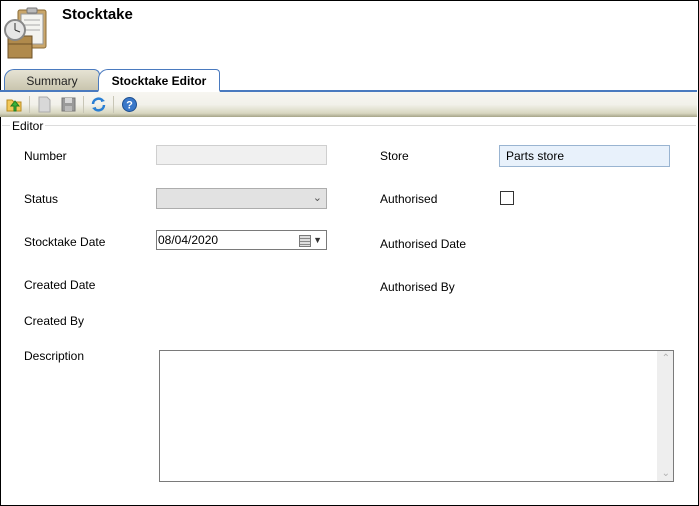 This screenshot has width=699, height=506. Describe the element at coordinates (417, 287) in the screenshot. I see `authorised-by-label: Authorised By` at that location.